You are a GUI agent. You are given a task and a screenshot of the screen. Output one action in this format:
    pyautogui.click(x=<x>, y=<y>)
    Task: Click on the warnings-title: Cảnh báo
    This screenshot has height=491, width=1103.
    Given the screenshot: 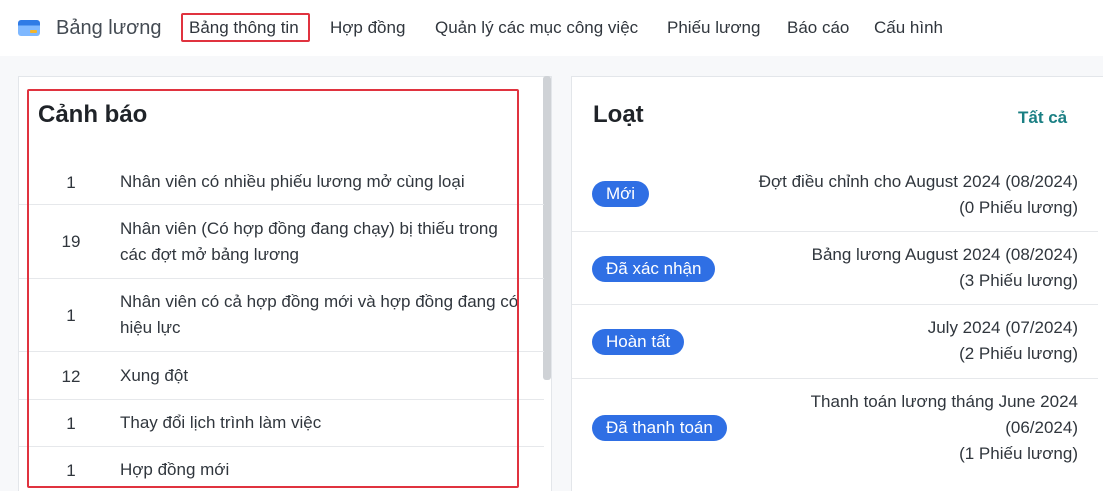 What is the action you would take?
    pyautogui.click(x=93, y=114)
    